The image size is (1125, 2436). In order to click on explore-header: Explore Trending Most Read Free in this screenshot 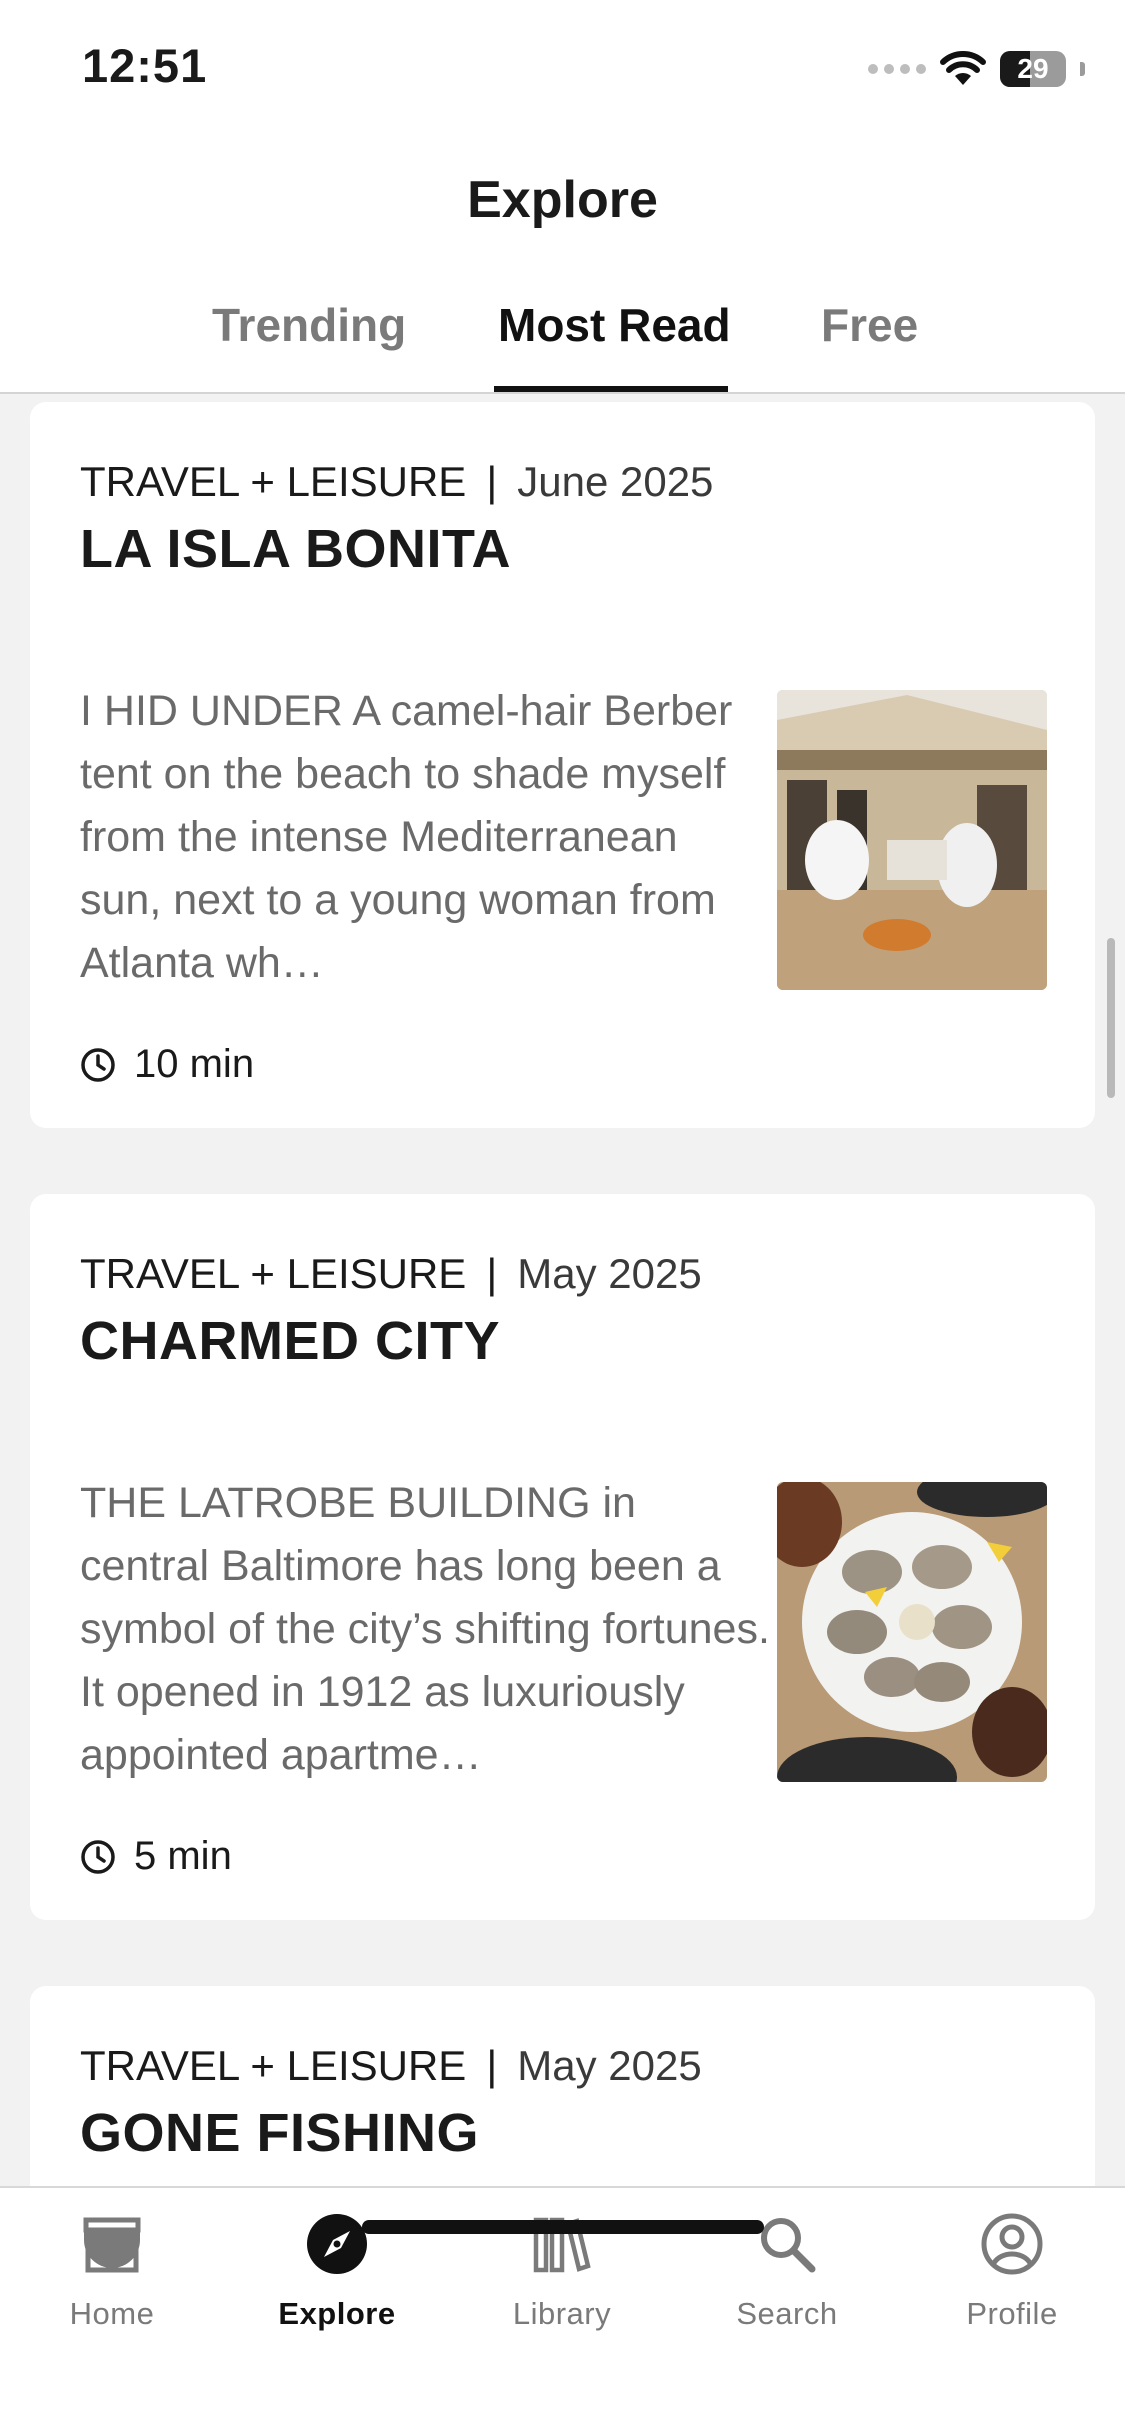, I will do `click(562, 267)`.